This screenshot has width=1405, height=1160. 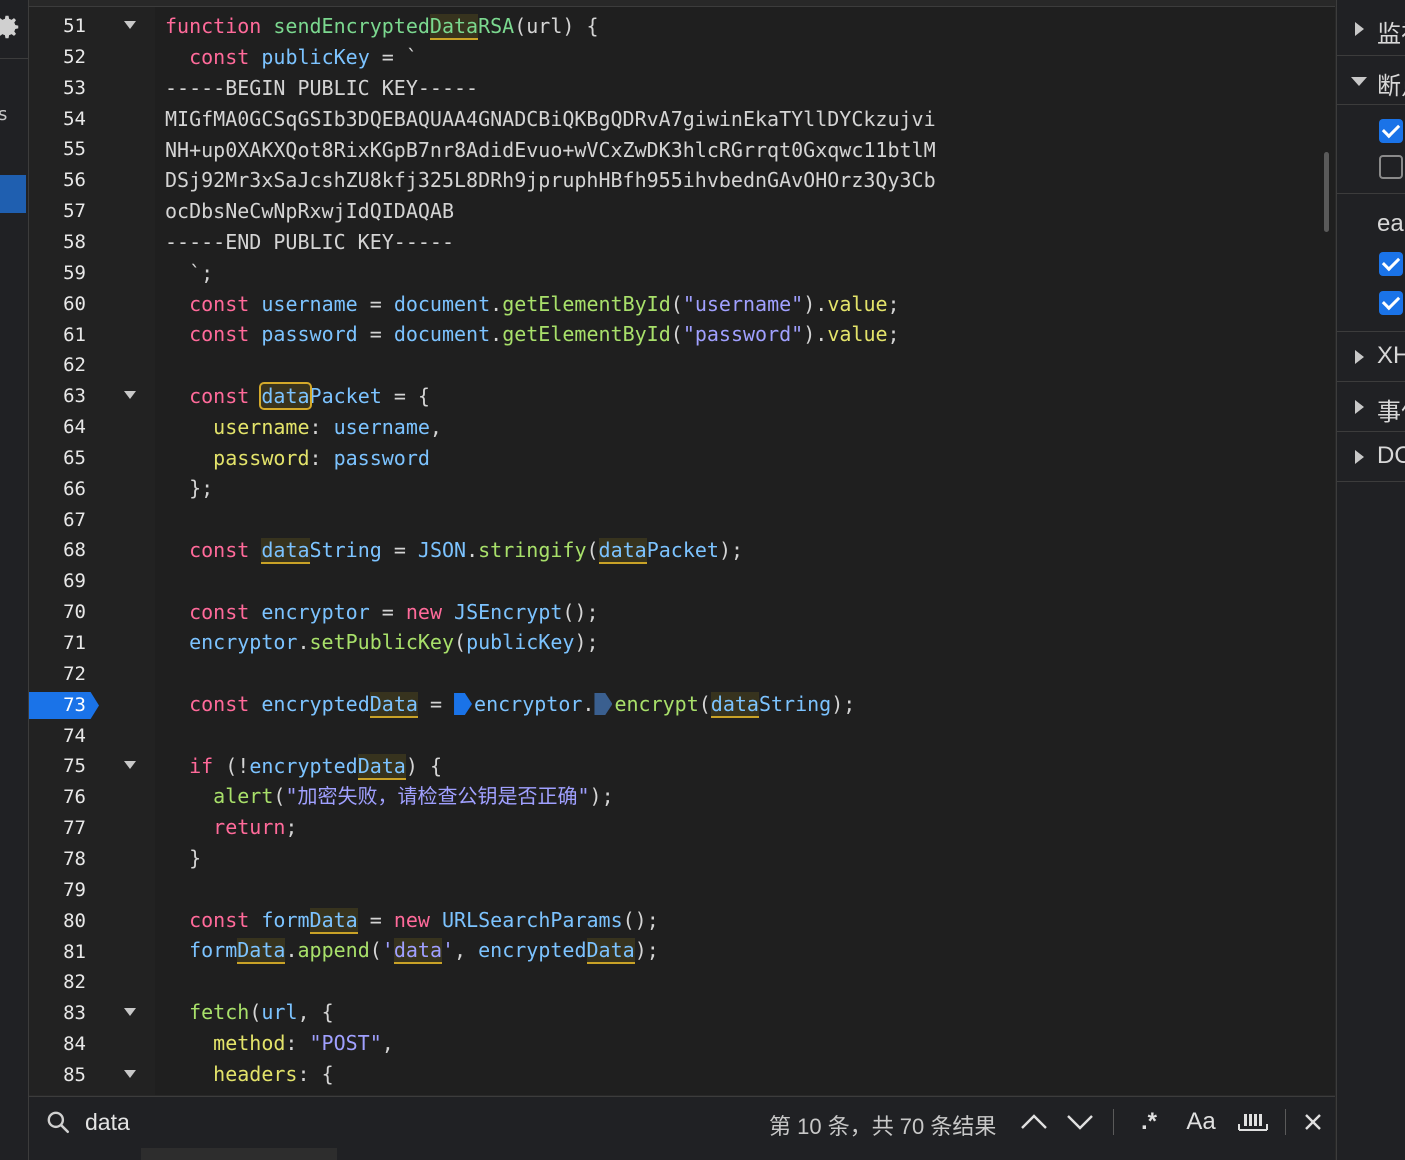 I want to click on code-line-58: -----END PUBLIC KEY-----, so click(x=682, y=242).